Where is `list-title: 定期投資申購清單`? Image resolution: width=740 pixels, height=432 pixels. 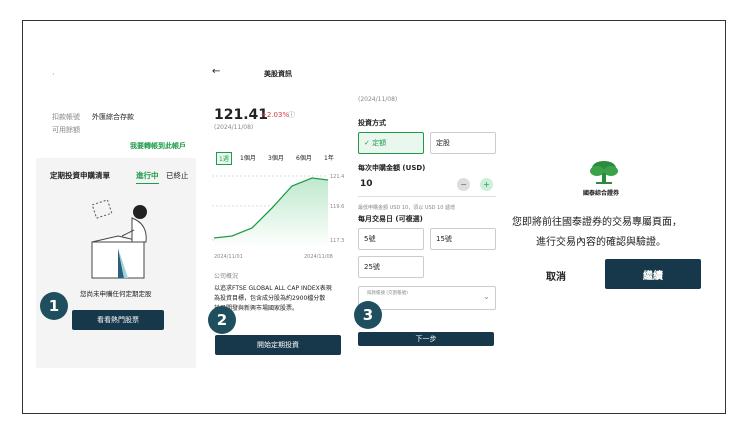
list-title: 定期投資申購清單 is located at coordinates (80, 175).